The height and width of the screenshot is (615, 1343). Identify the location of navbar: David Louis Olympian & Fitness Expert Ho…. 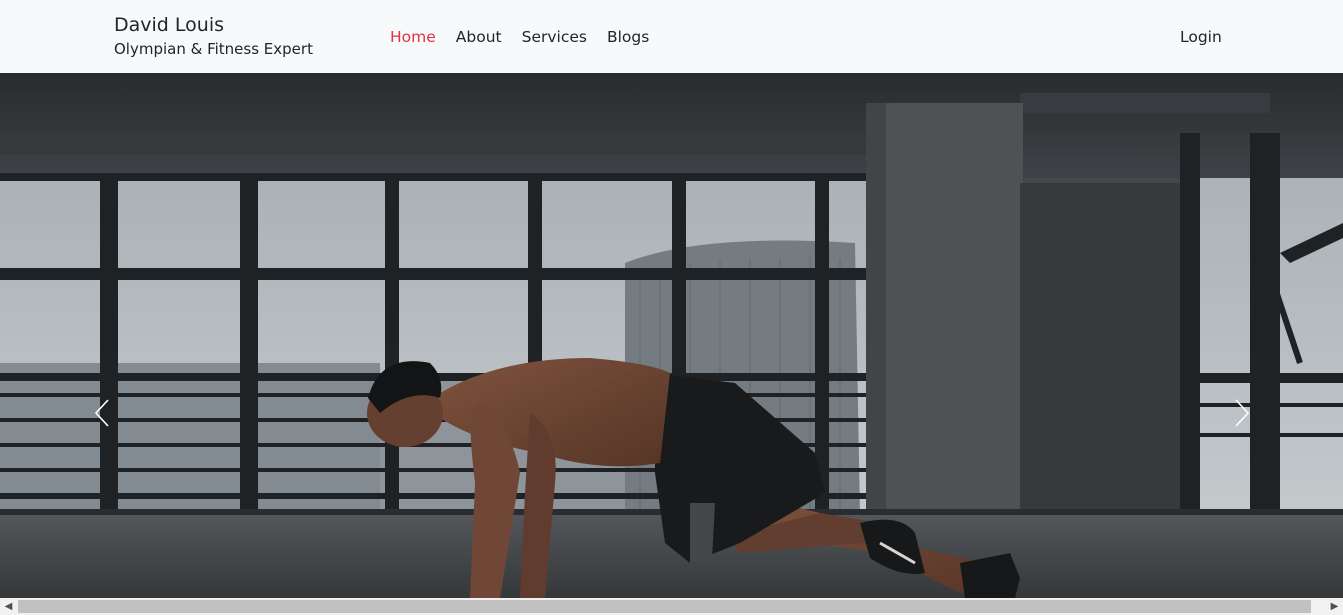
(671, 36).